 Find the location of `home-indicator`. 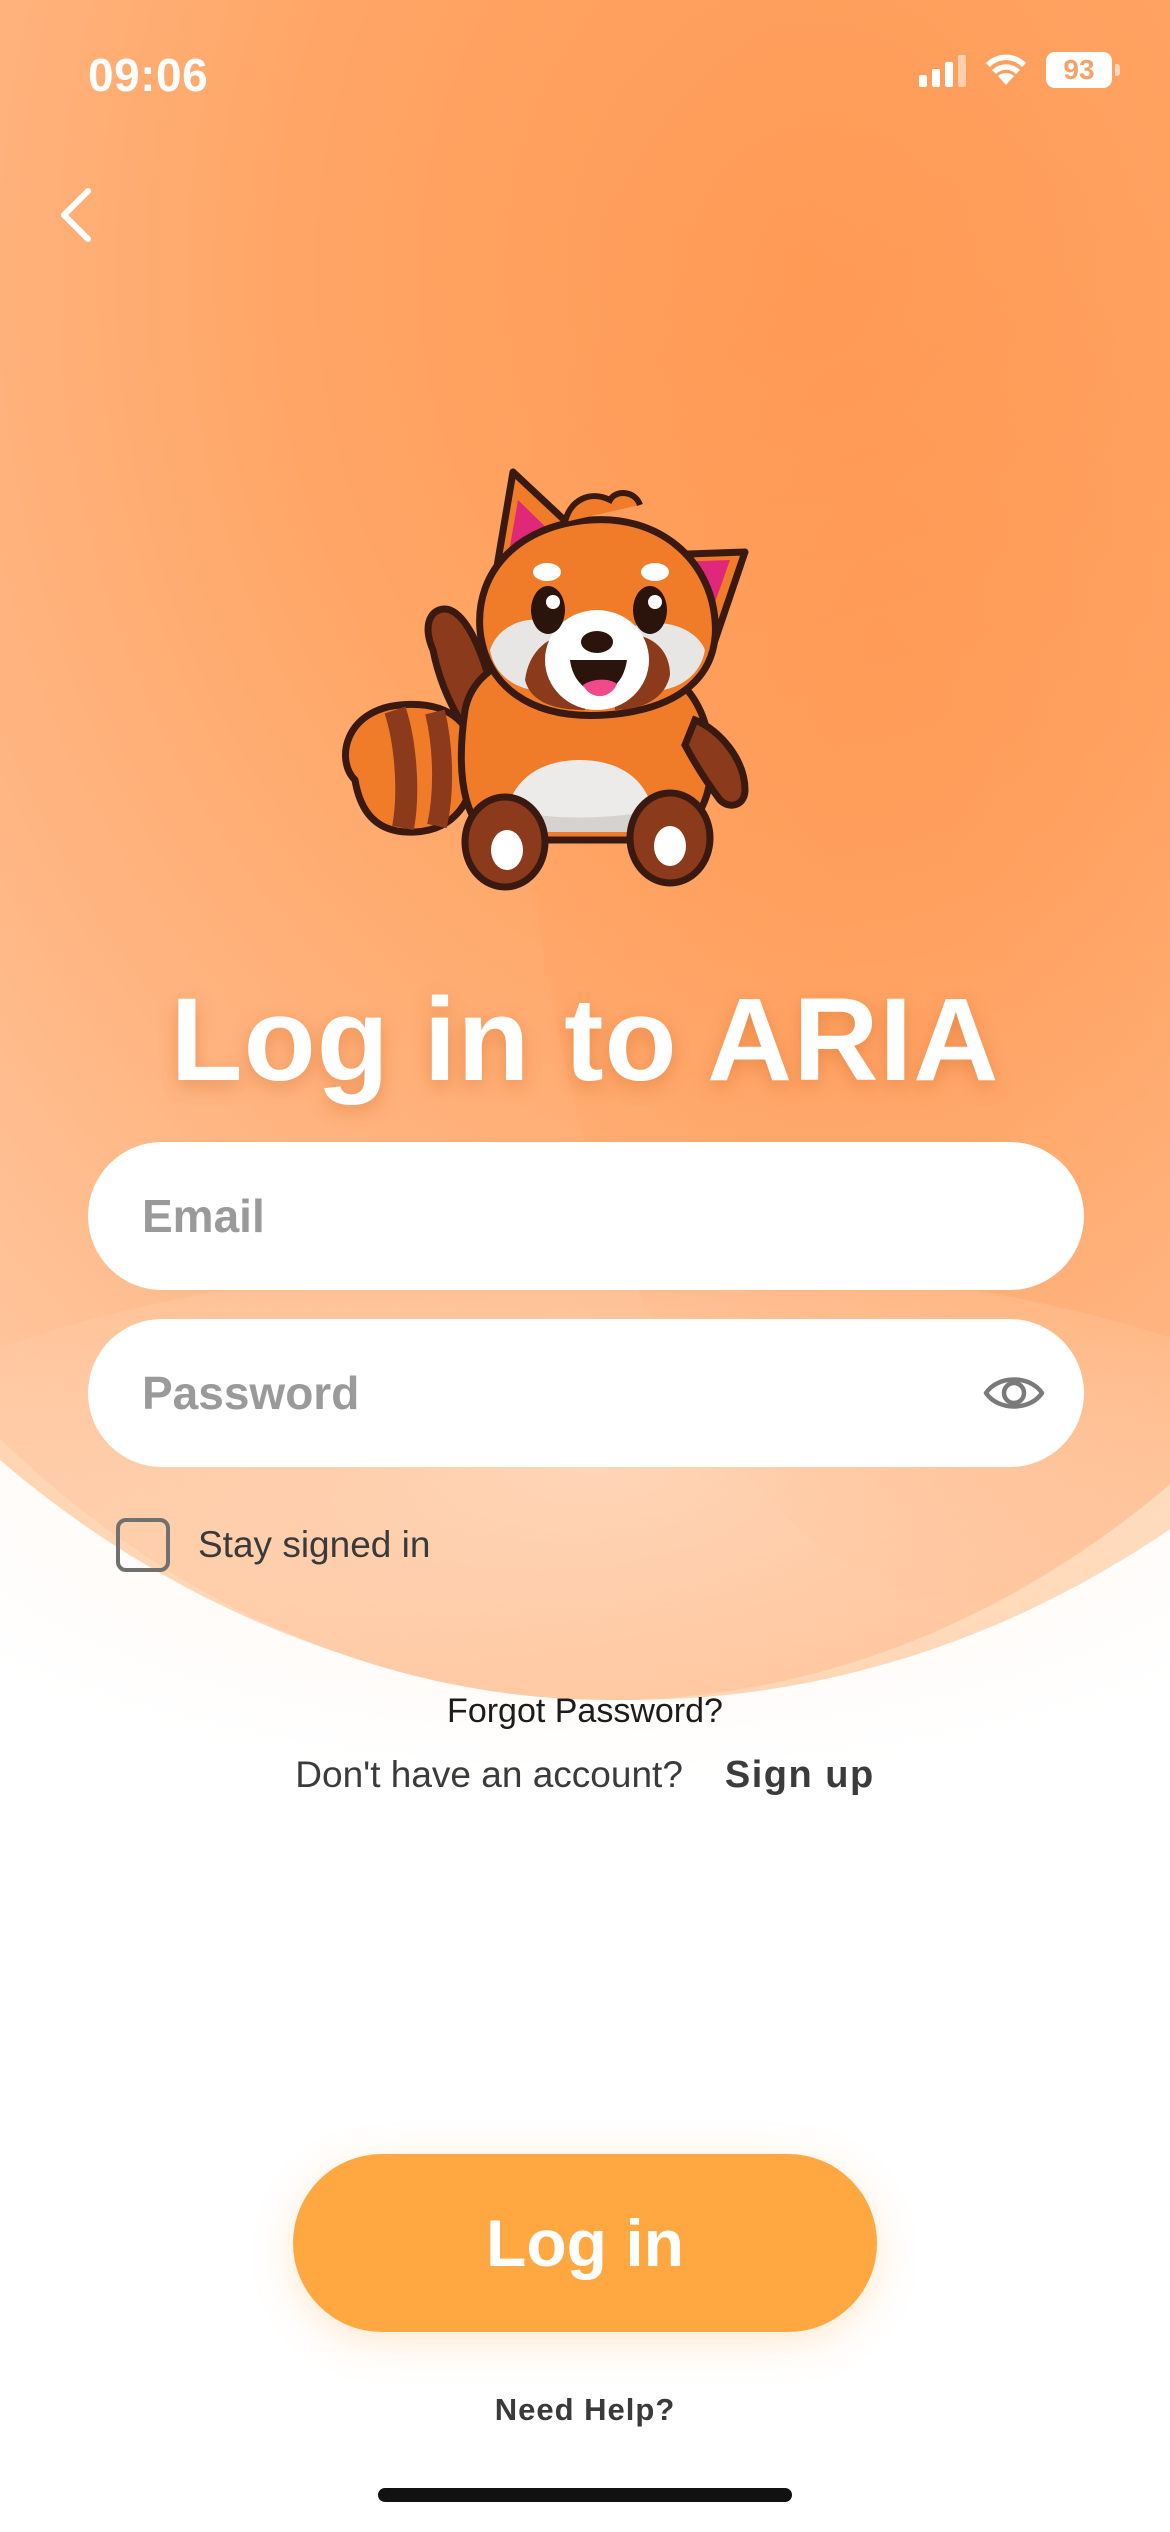

home-indicator is located at coordinates (585, 2495).